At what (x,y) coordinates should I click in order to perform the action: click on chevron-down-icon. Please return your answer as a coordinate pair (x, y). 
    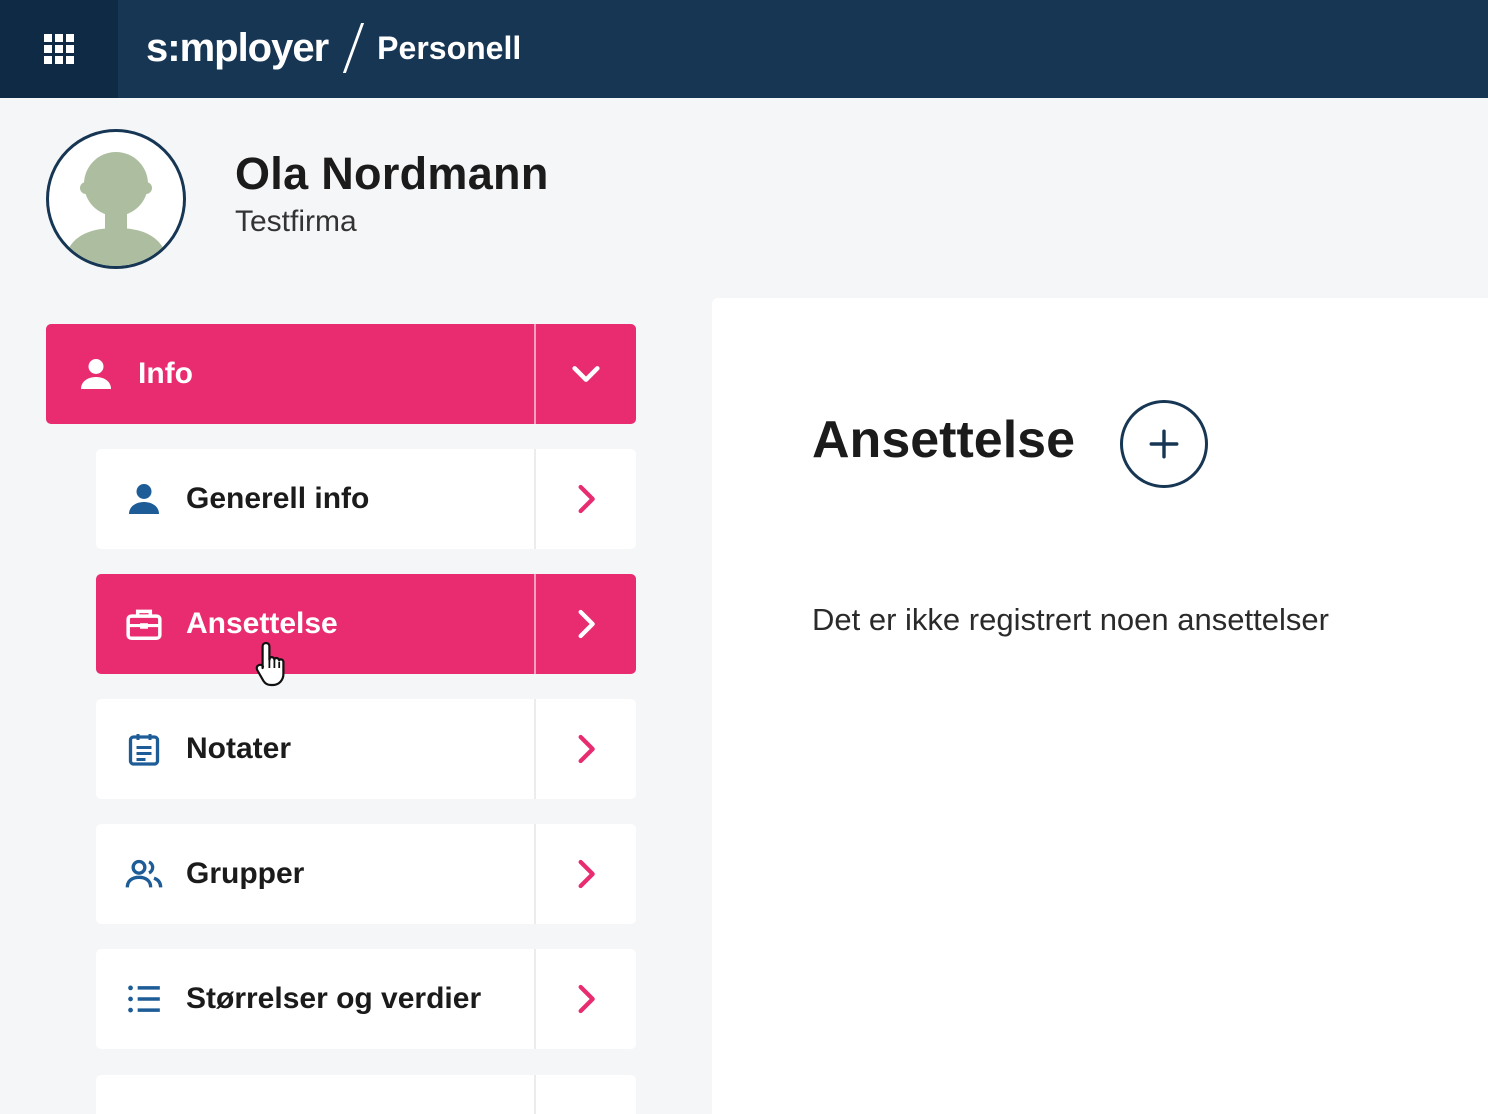
    Looking at the image, I should click on (586, 374).